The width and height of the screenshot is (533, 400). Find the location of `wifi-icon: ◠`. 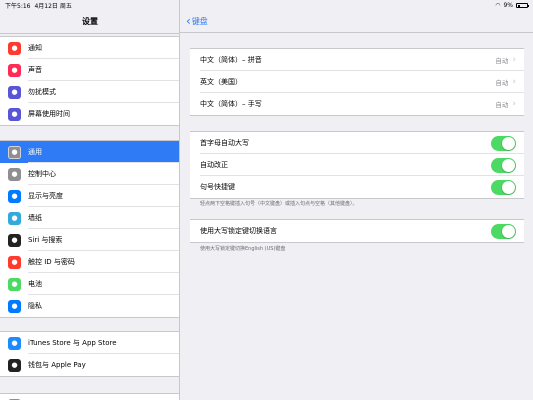

wifi-icon: ◠ is located at coordinates (498, 5).